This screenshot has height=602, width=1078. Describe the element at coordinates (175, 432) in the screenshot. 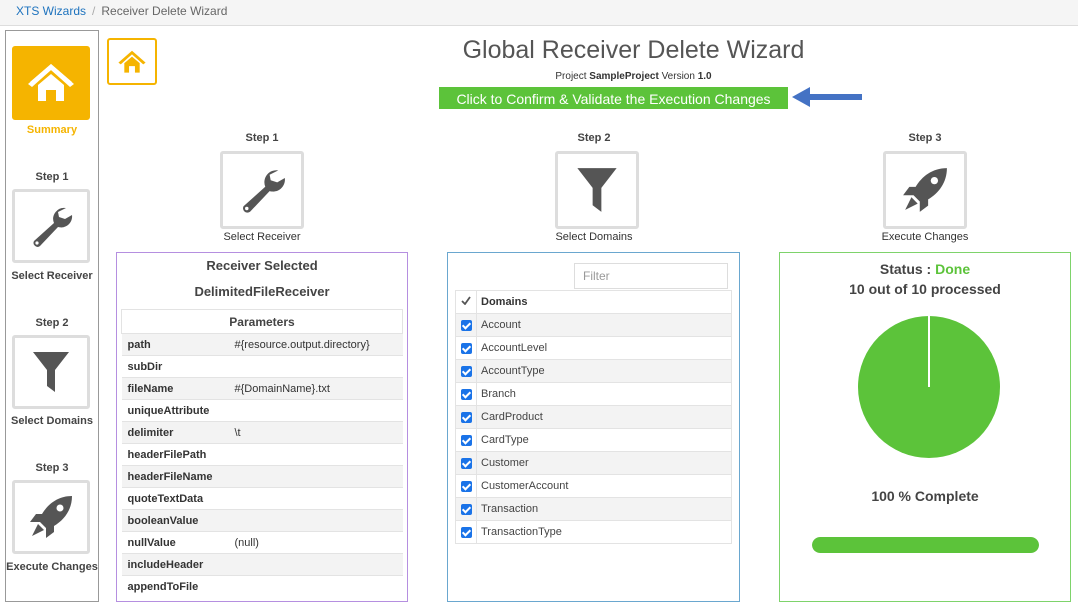

I see `parameter-key: delimiter` at that location.